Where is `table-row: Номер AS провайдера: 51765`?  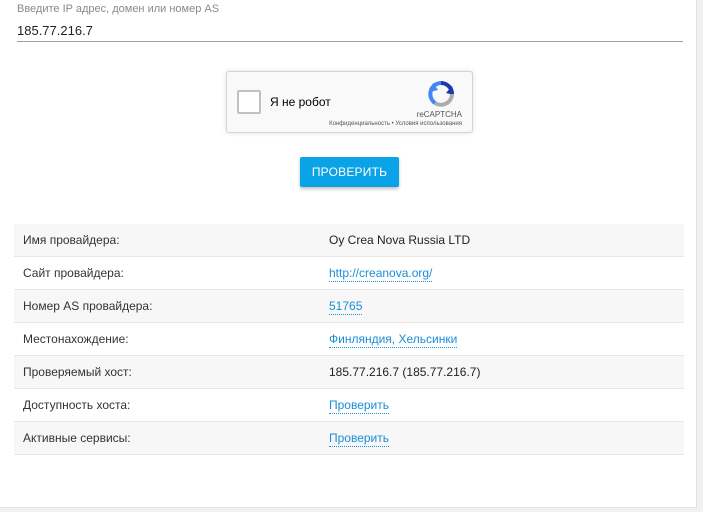 table-row: Номер AS провайдера: 51765 is located at coordinates (349, 306).